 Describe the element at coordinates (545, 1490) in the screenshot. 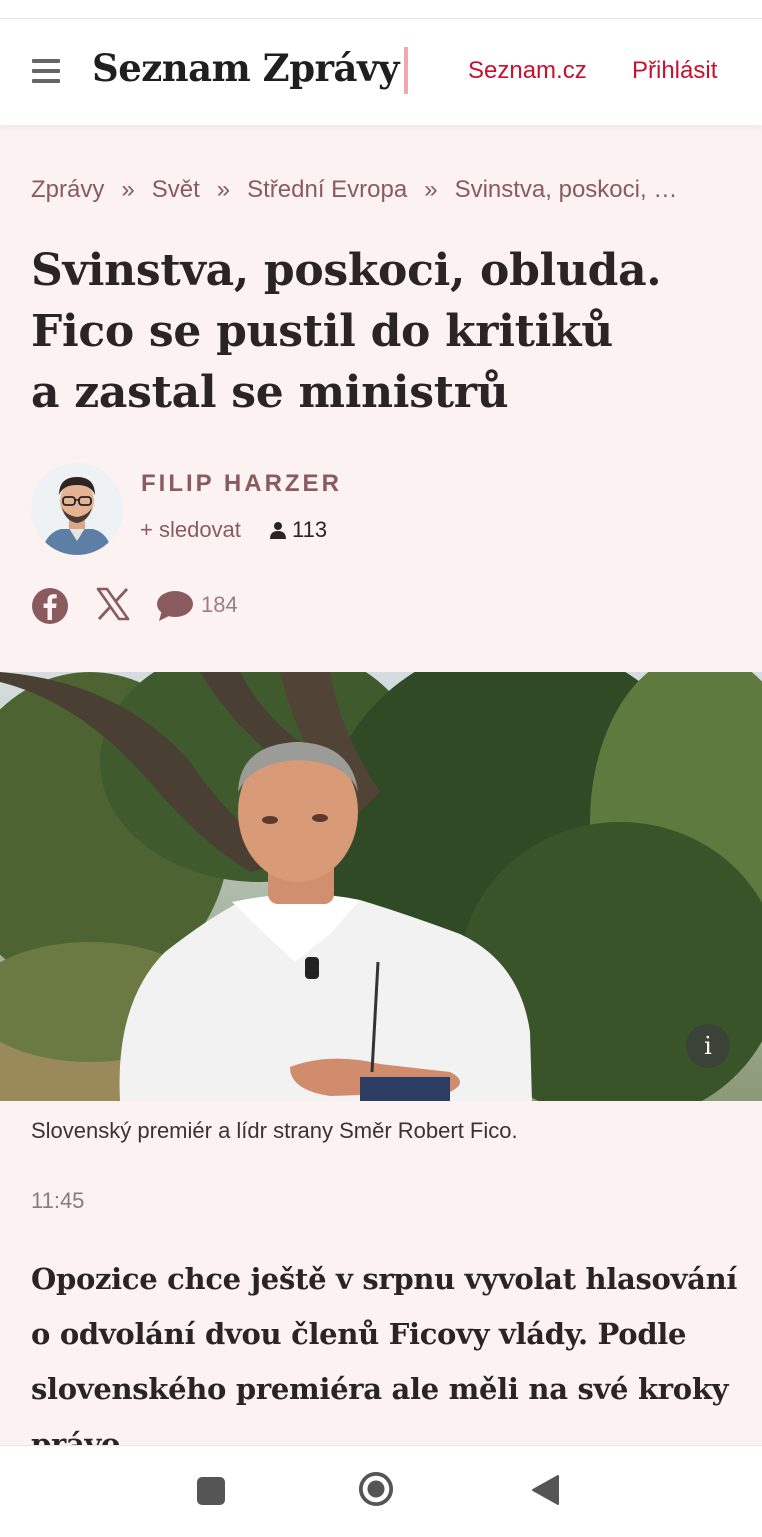

I see `back-button` at that location.